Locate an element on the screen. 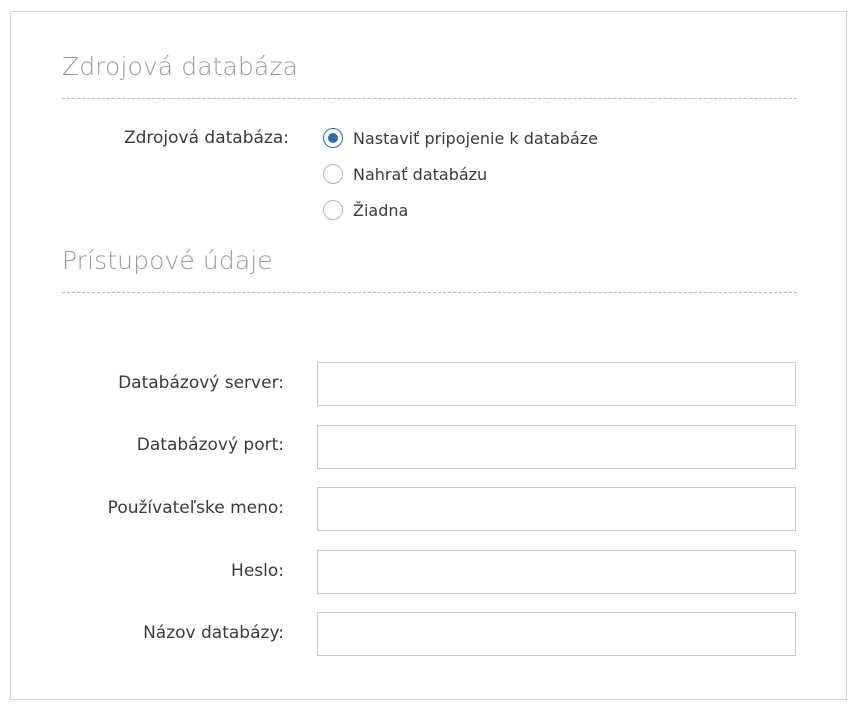  radio-none: Žiadna is located at coordinates (365, 210).